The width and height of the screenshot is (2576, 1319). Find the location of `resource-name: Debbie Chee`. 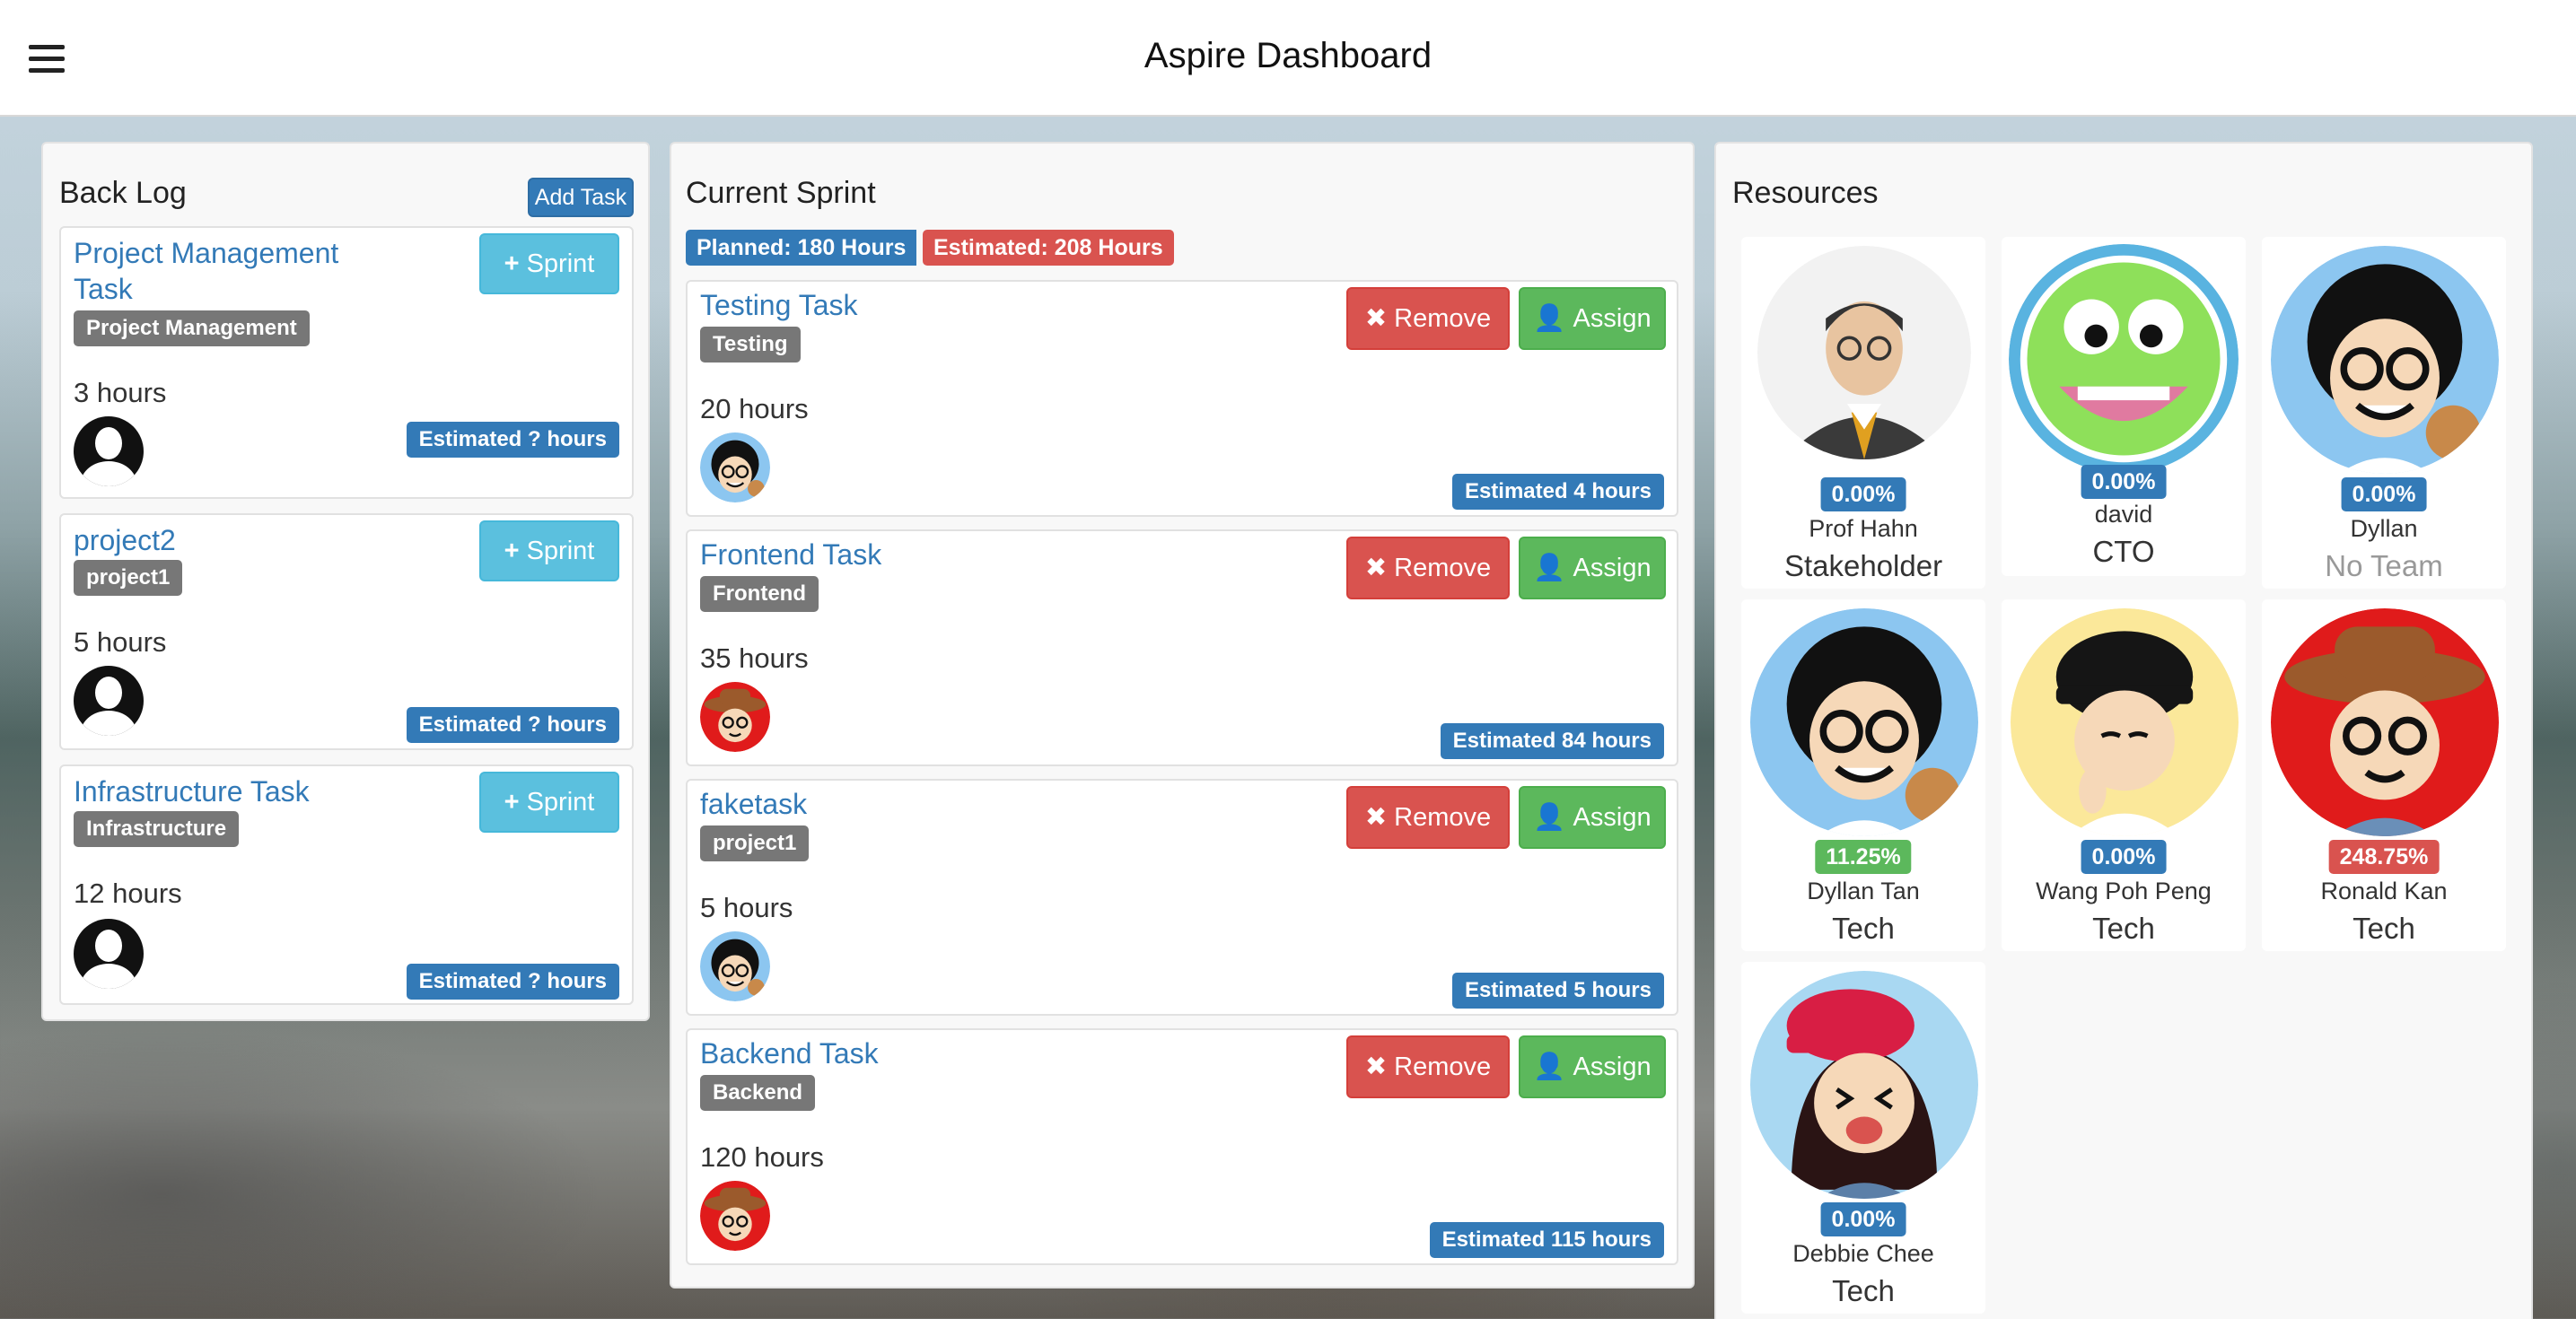

resource-name: Debbie Chee is located at coordinates (1863, 1253).